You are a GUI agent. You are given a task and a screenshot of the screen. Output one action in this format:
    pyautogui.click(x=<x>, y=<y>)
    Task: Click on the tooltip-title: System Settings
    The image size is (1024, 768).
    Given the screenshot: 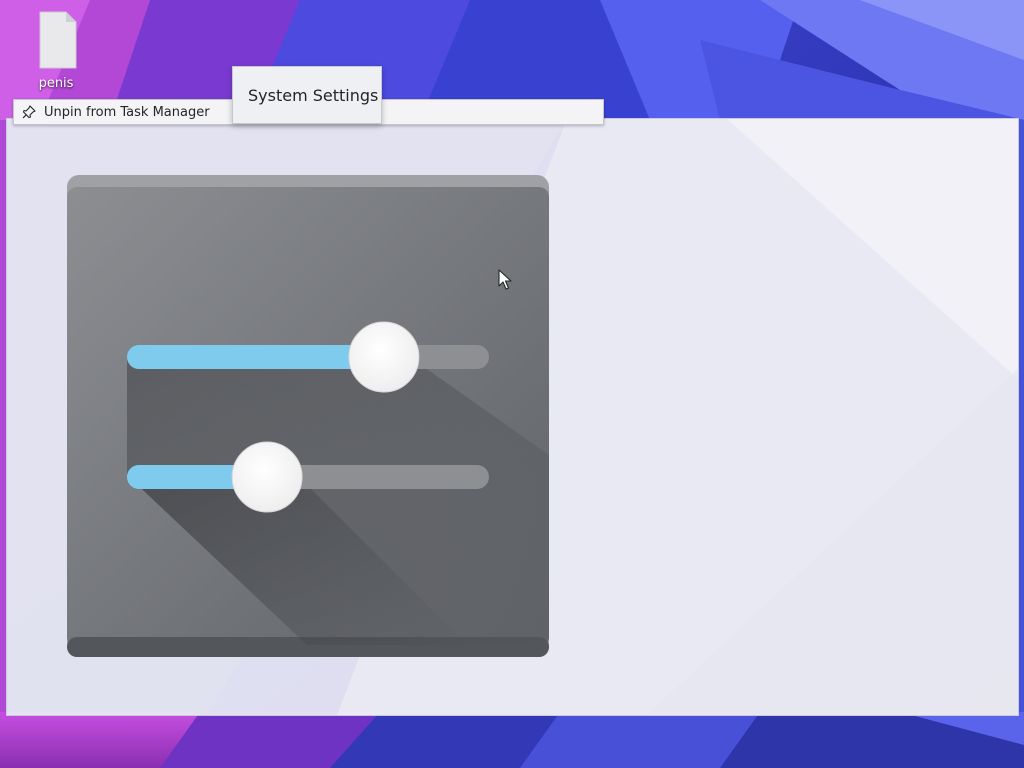 What is the action you would take?
    pyautogui.click(x=313, y=95)
    